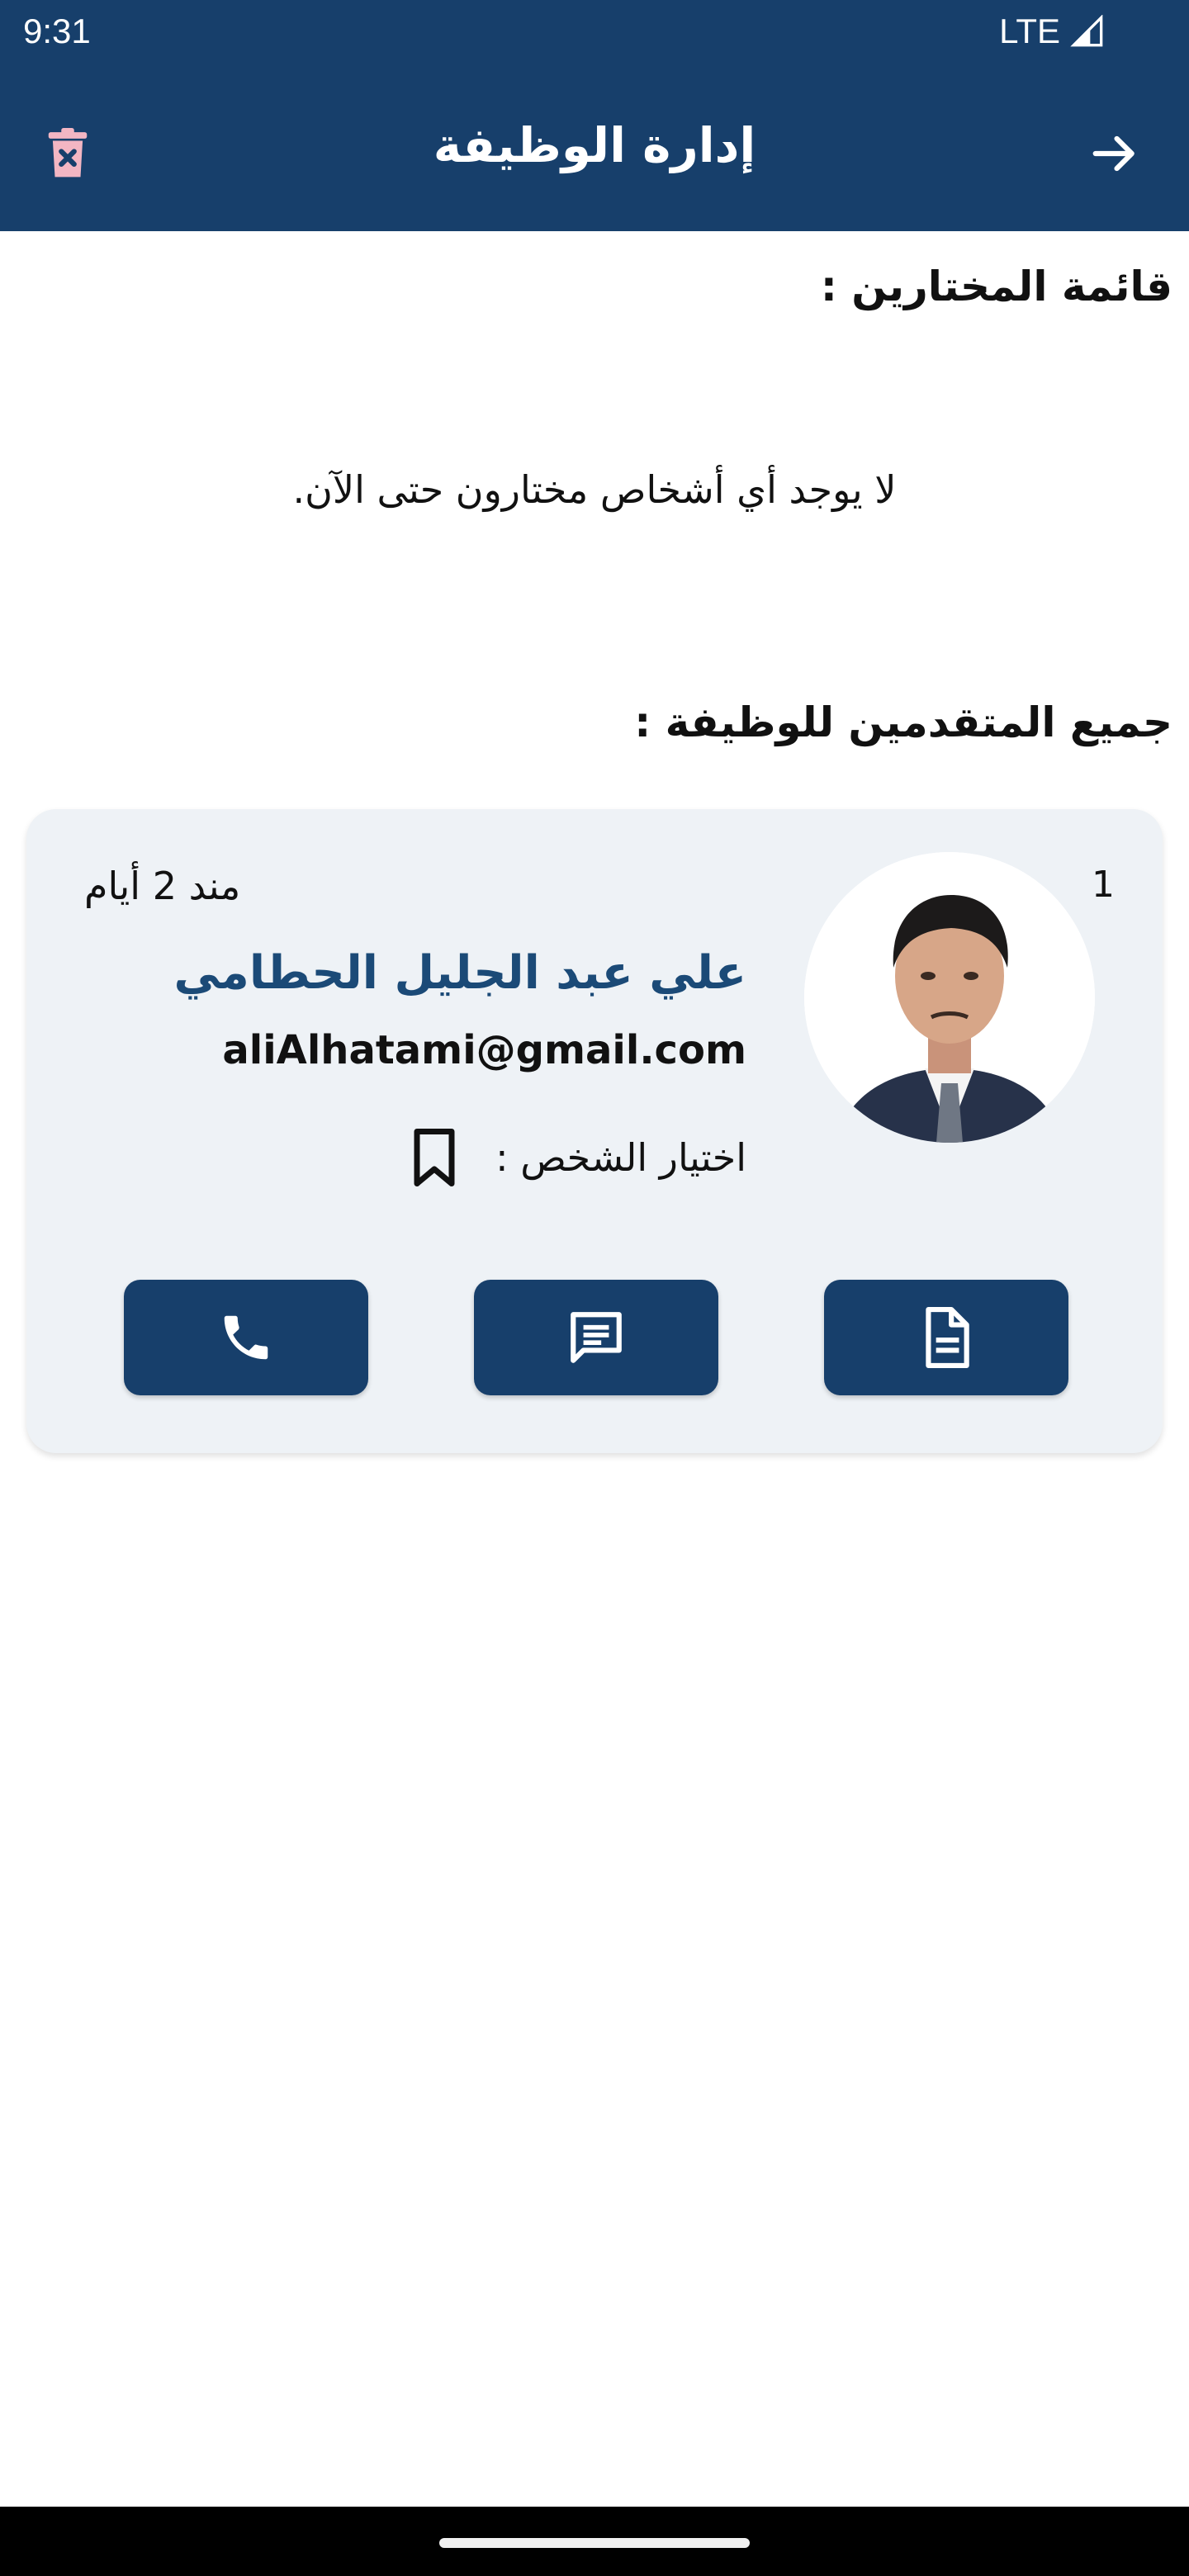 This screenshot has height=2576, width=1189. I want to click on home-handle, so click(594, 2543).